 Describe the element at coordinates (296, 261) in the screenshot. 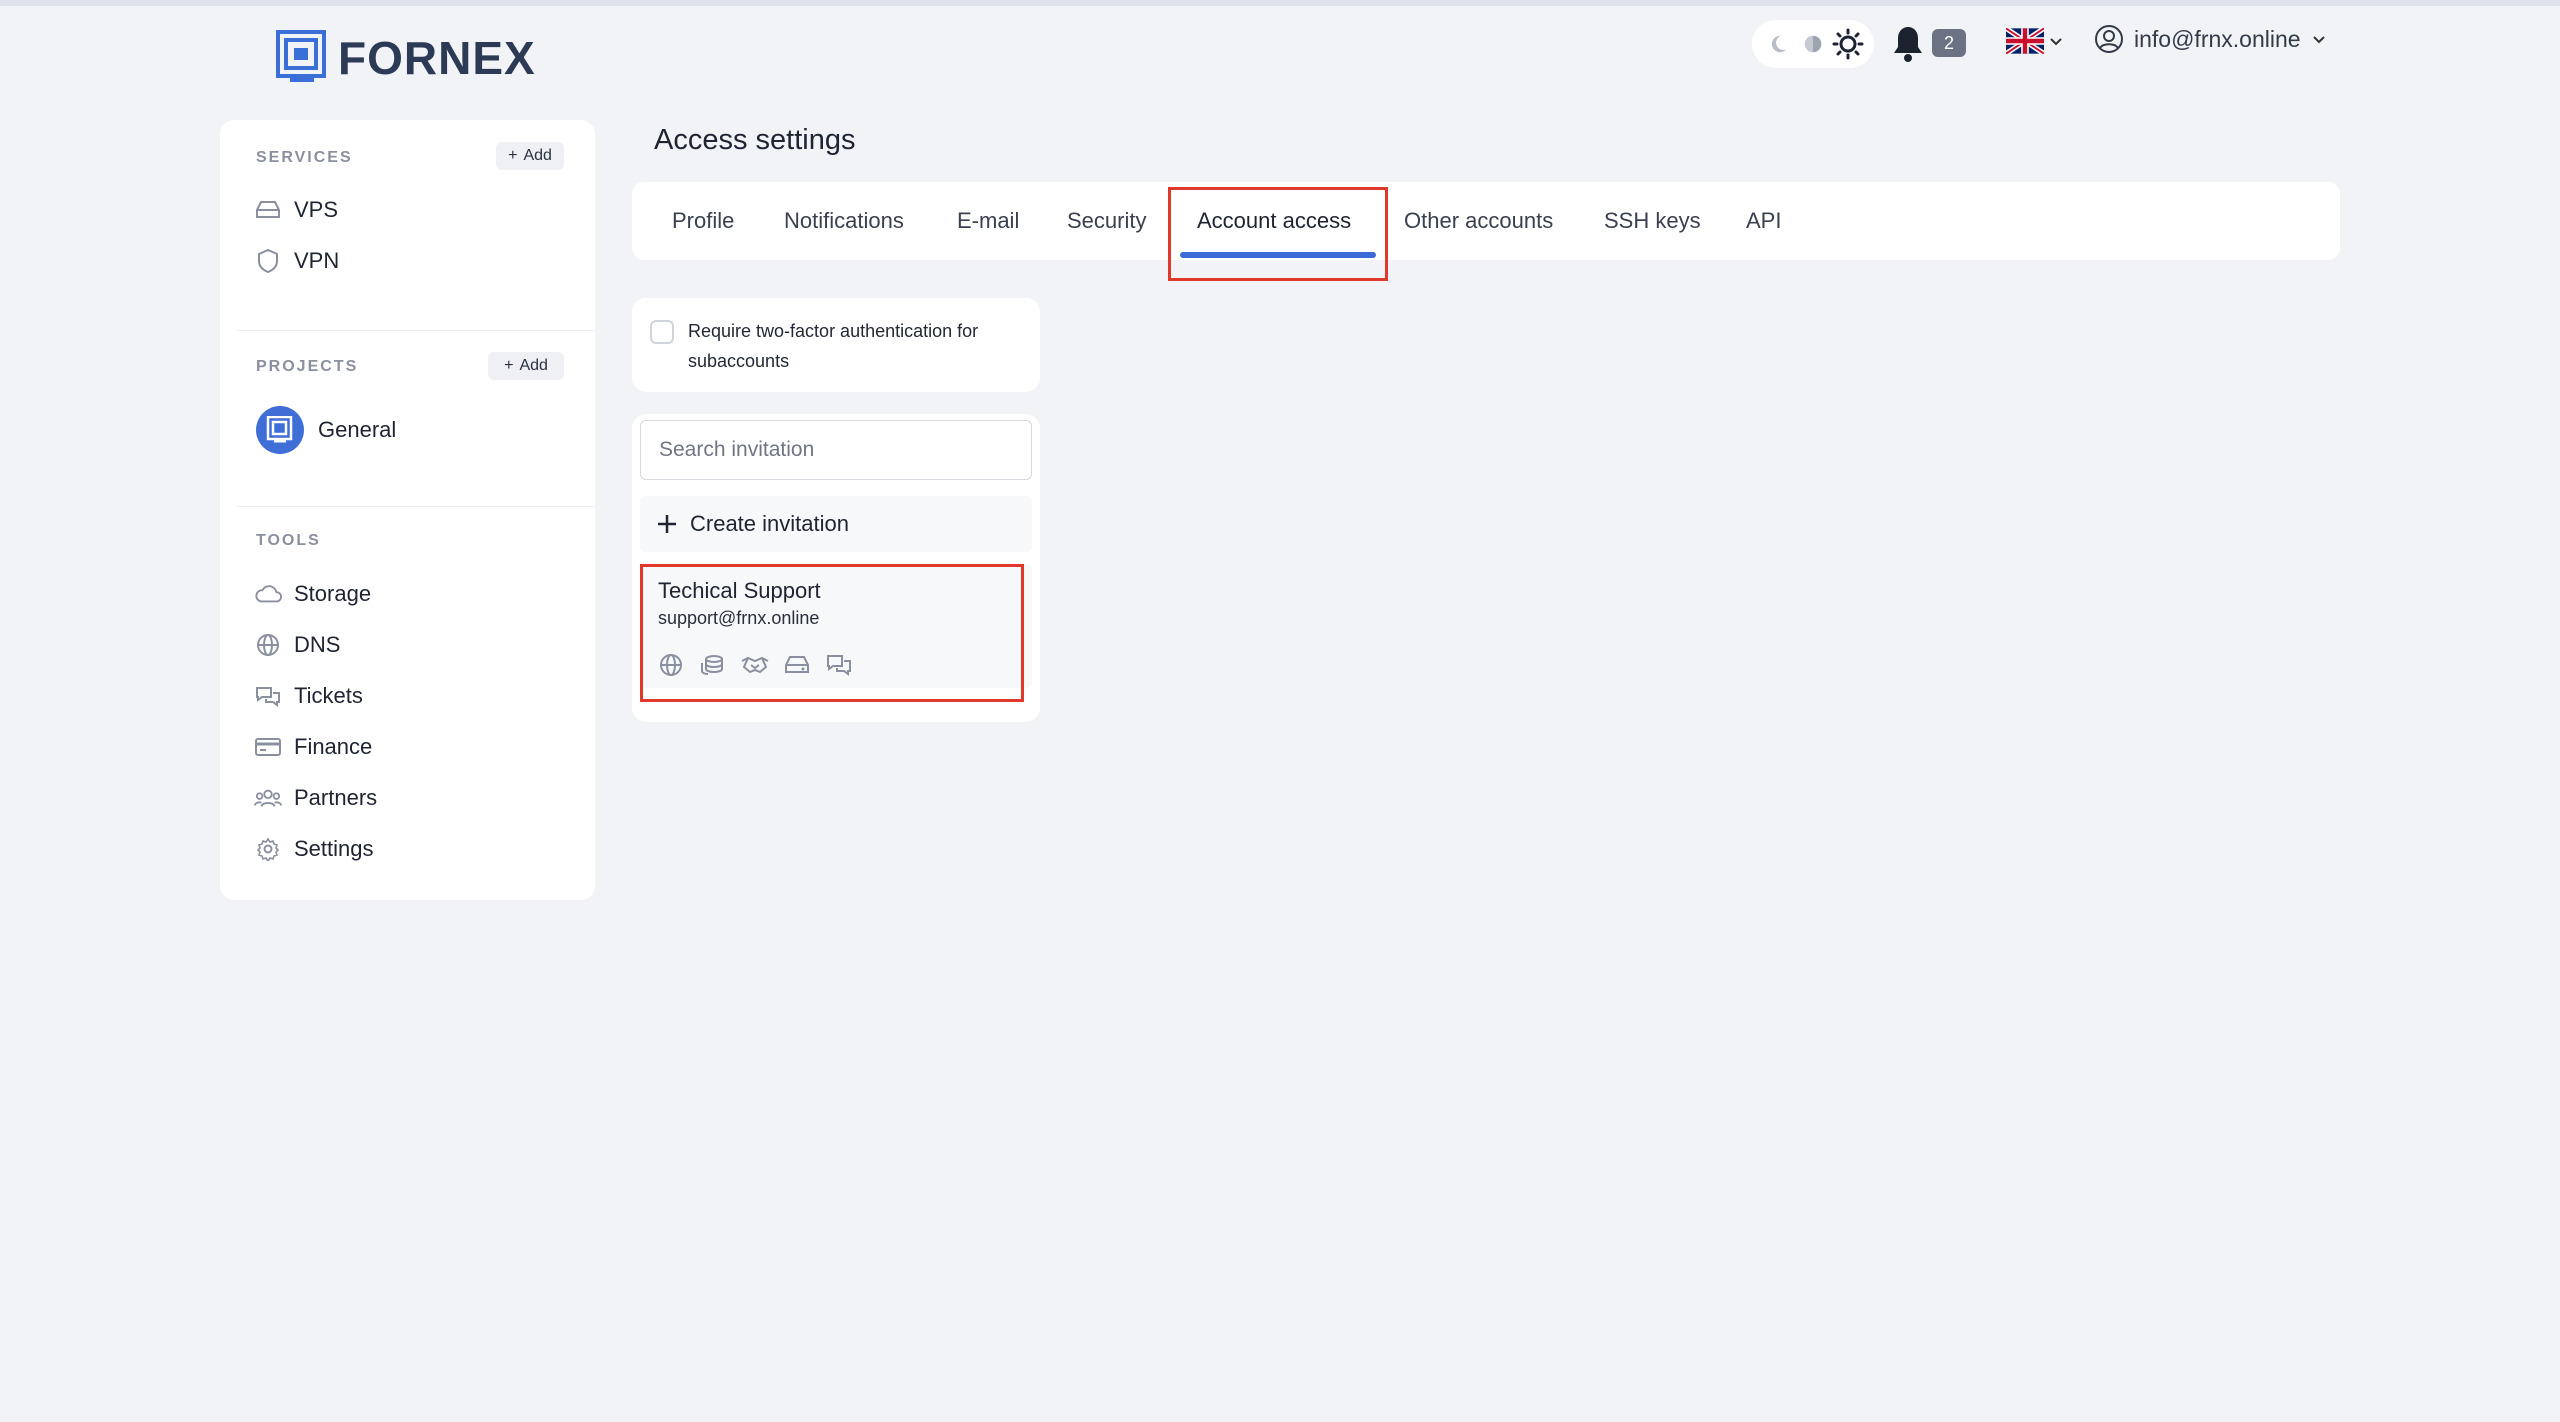

I see `sidebar-item-vpn: VPN` at that location.